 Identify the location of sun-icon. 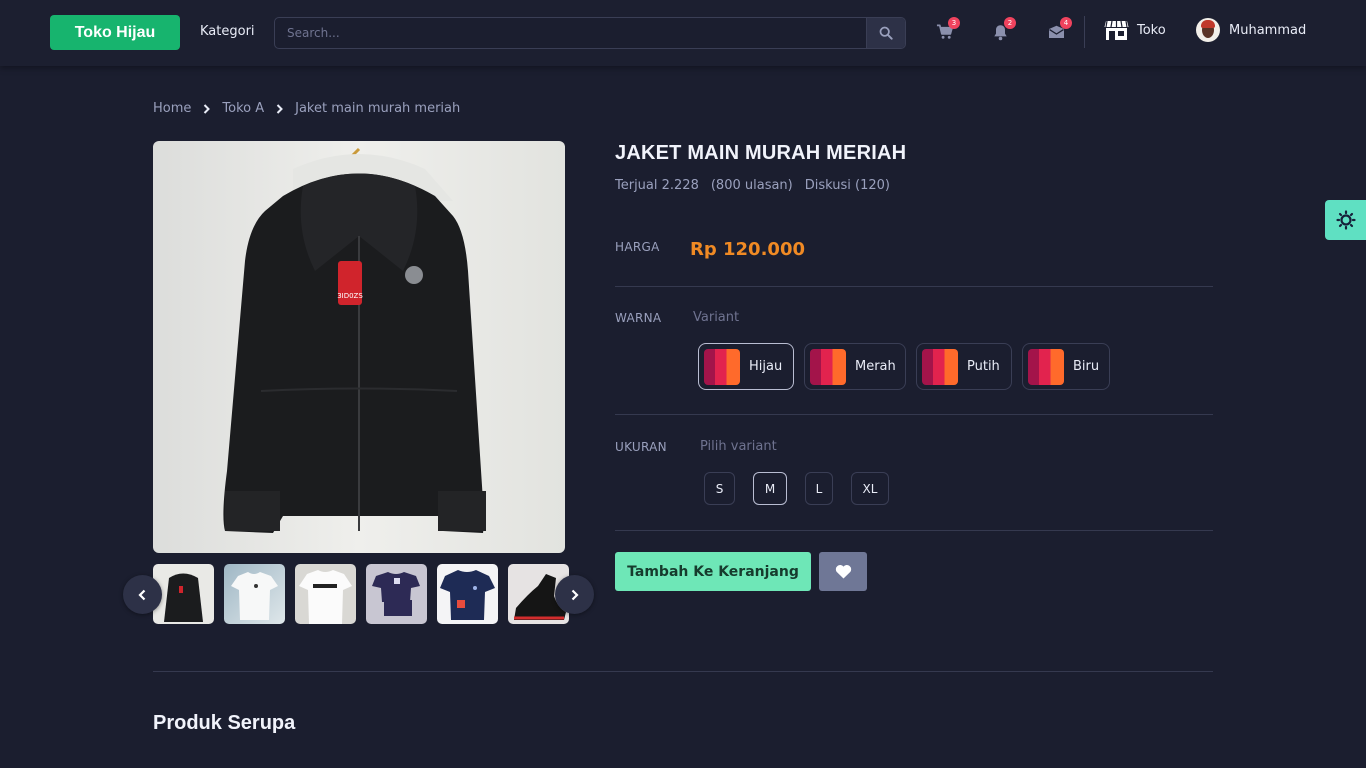
(1345, 220).